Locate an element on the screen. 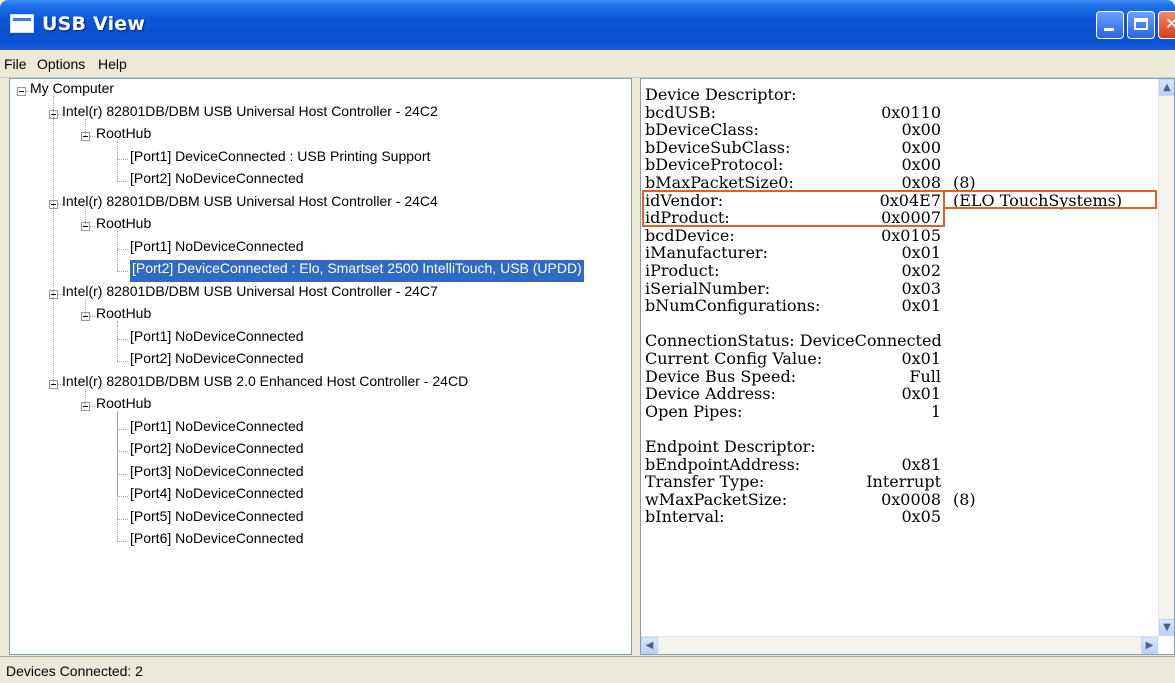 This screenshot has width=1175, height=683. menu-options: Options is located at coordinates (61, 64).